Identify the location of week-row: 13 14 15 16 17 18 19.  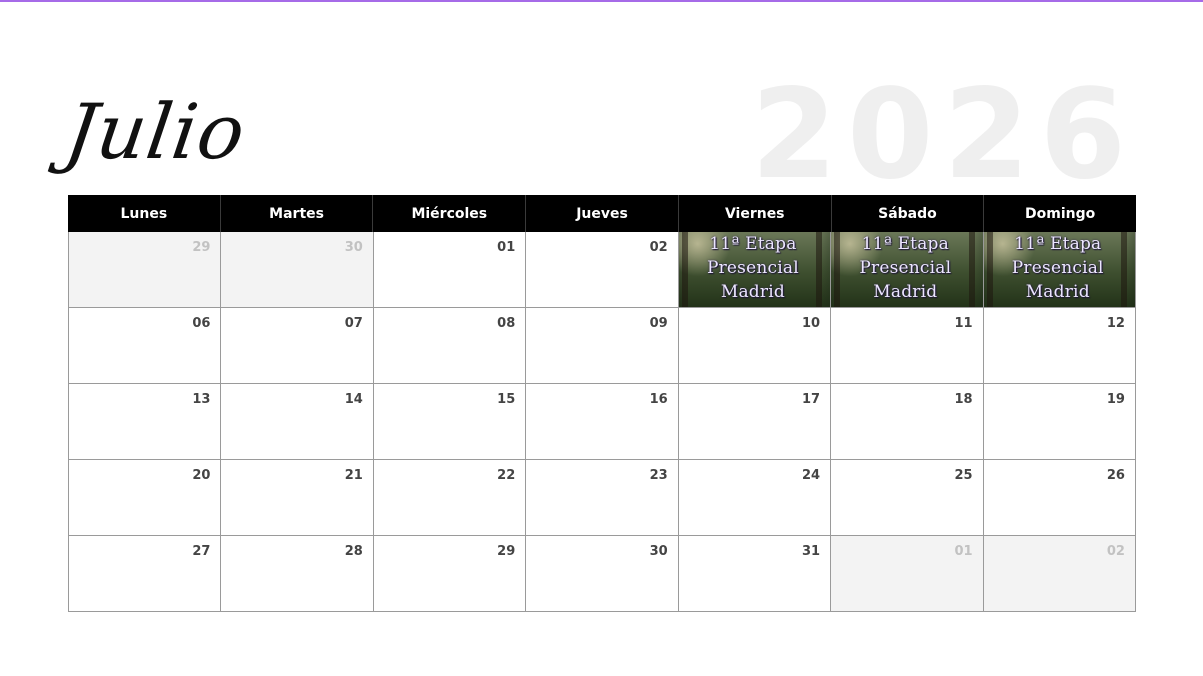
(602, 422).